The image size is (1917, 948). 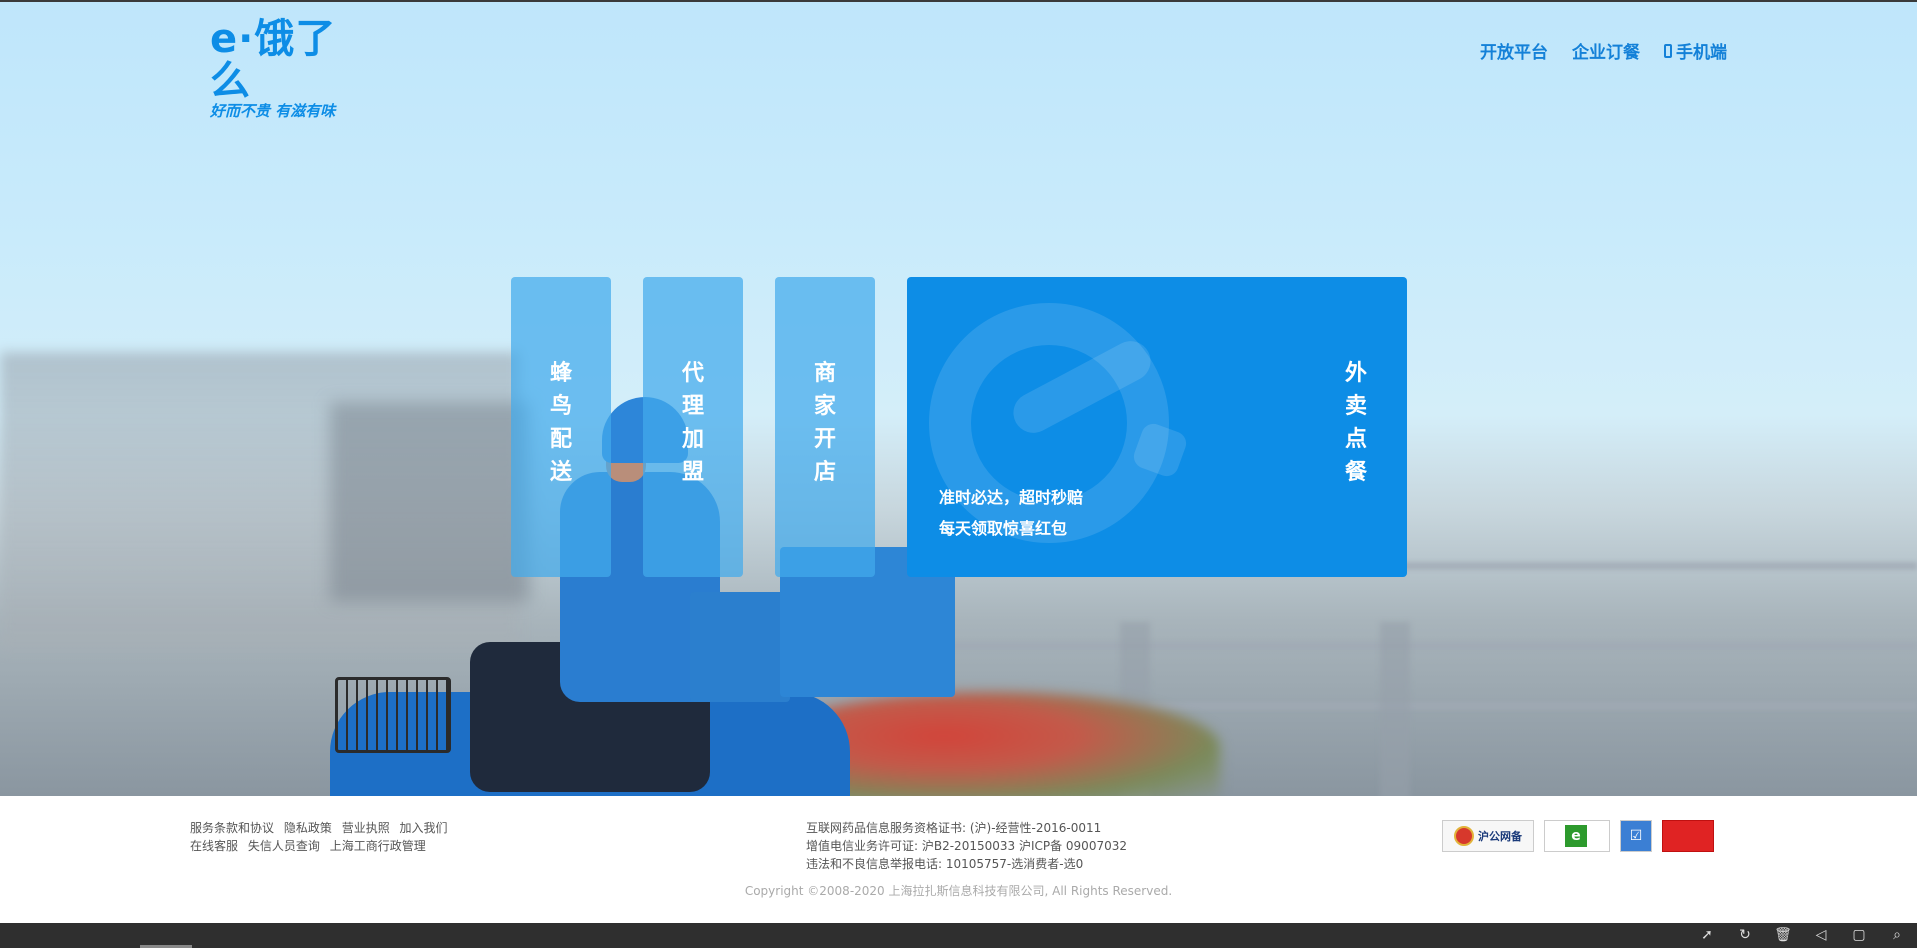 I want to click on verify-icon: ☑, so click(x=1636, y=836).